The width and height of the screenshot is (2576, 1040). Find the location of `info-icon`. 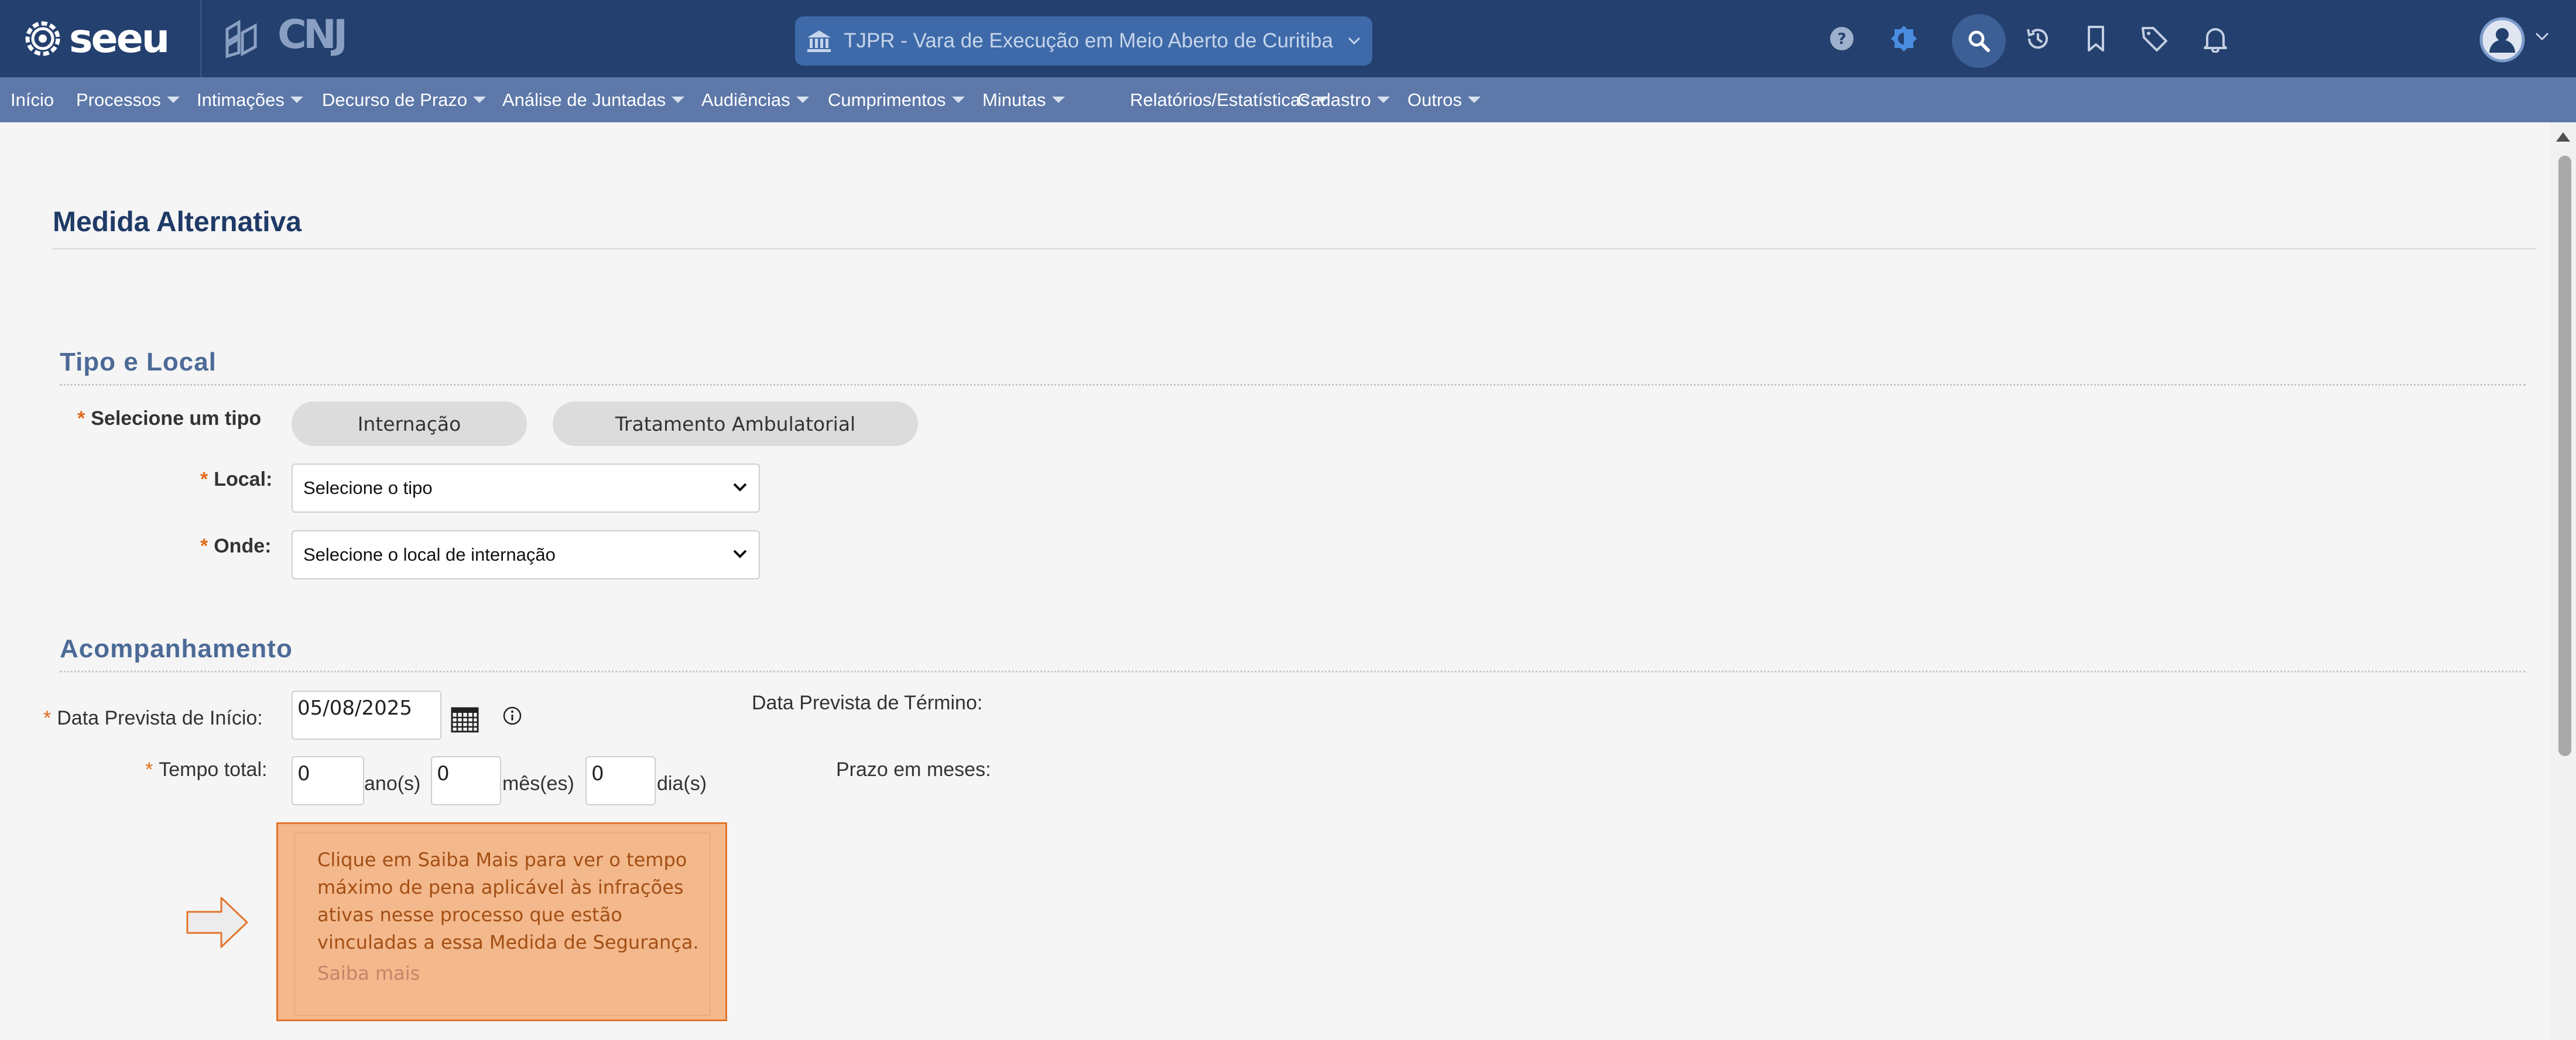

info-icon is located at coordinates (512, 716).